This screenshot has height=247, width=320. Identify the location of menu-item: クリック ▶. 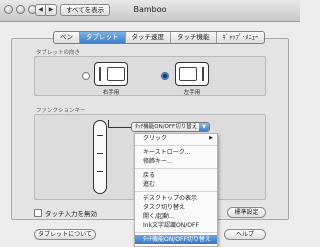
(176, 138).